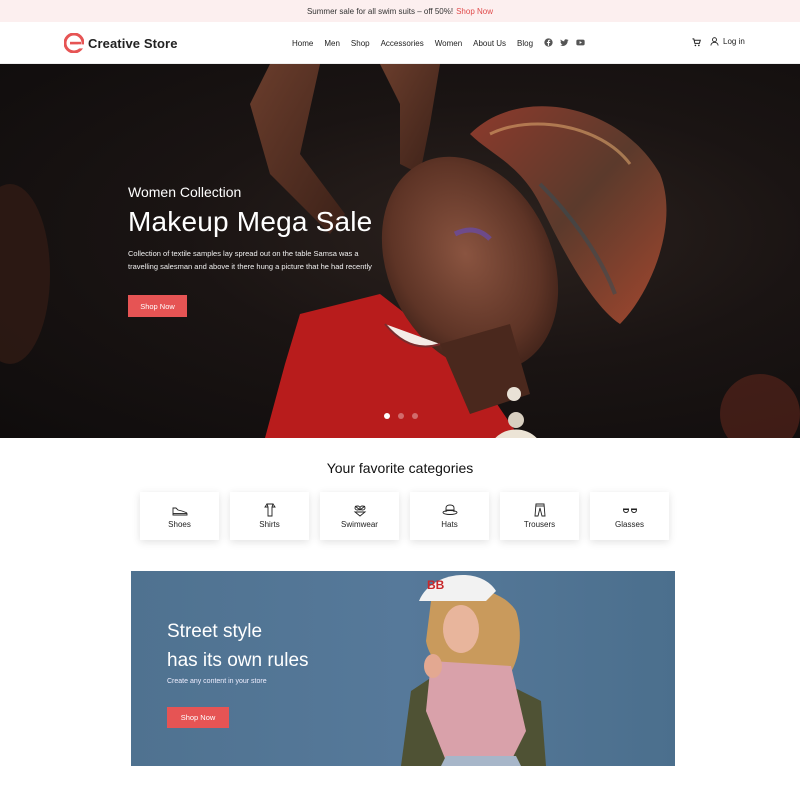  I want to click on category-shoes: Shoes, so click(179, 516).